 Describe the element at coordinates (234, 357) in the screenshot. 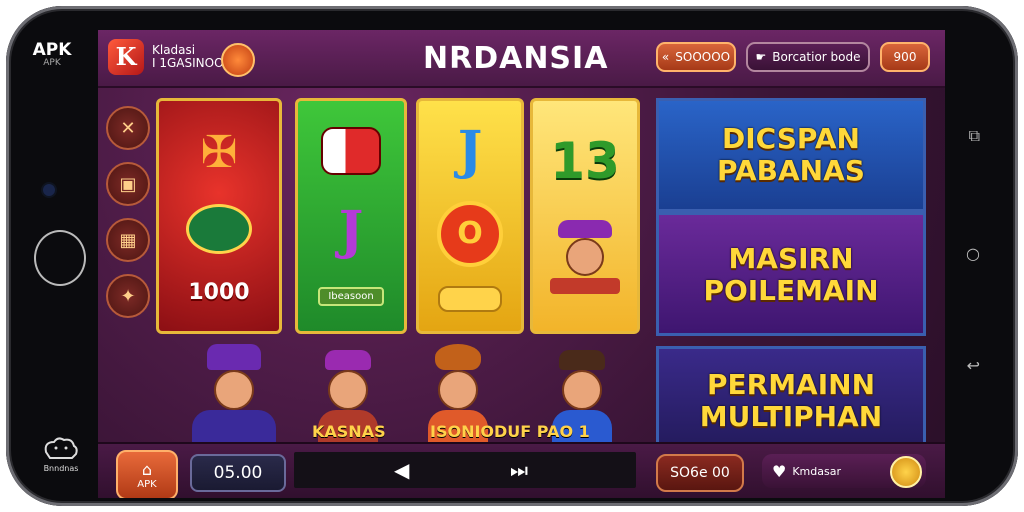

I see `wizard-hat-icon` at that location.